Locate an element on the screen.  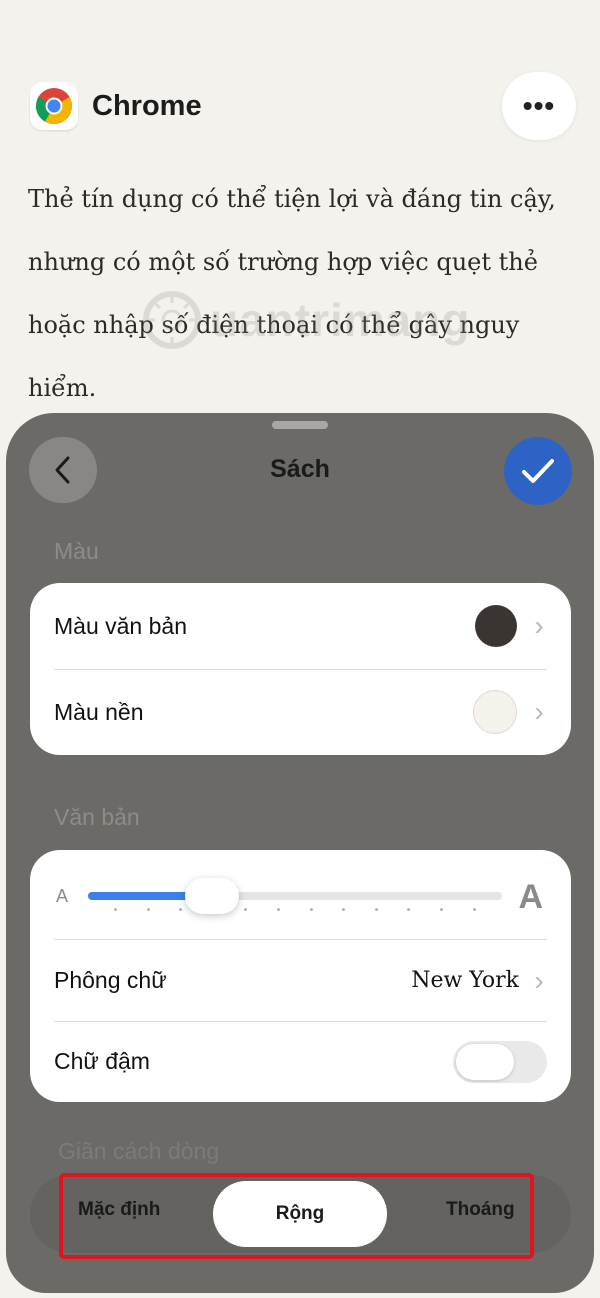
text-size-small-label: A is located at coordinates (62, 896).